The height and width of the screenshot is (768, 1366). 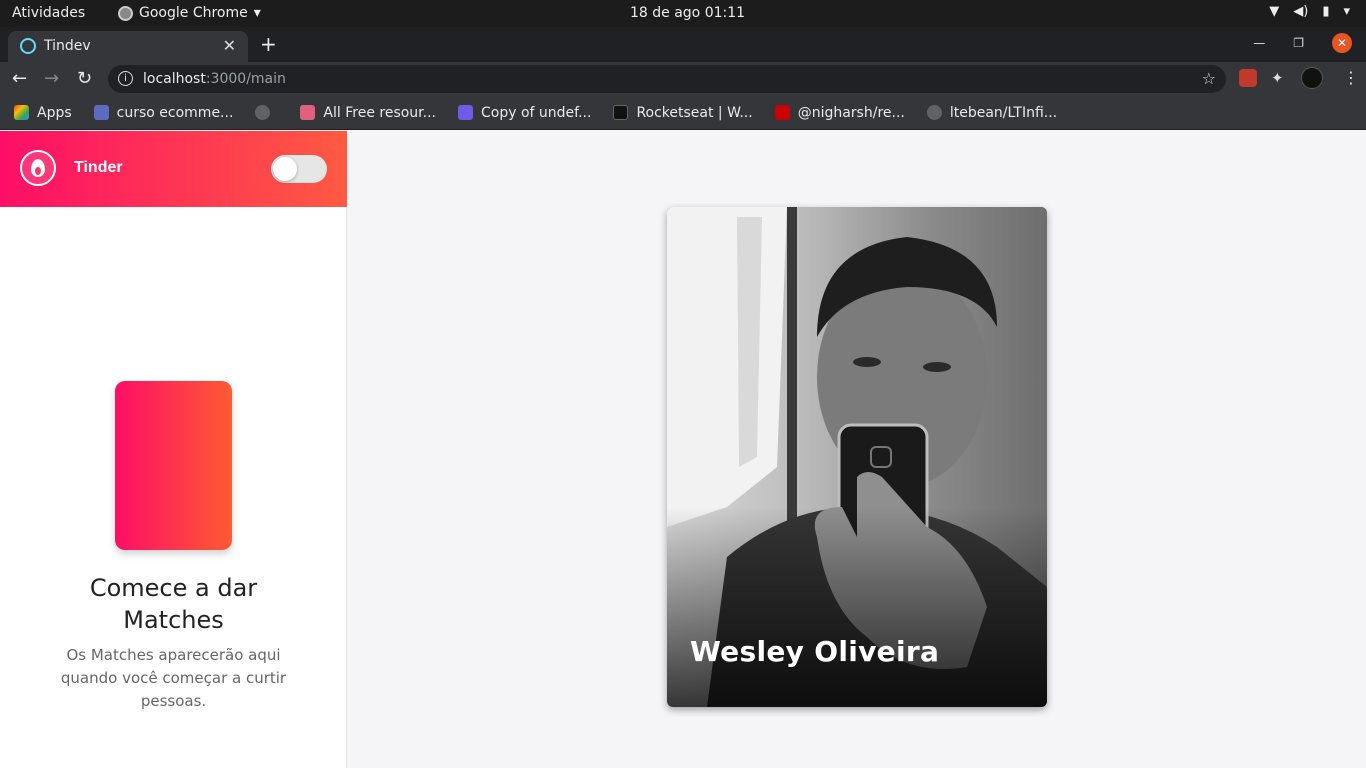 What do you see at coordinates (229, 45) in the screenshot?
I see `close-tab-icon: ✕` at bounding box center [229, 45].